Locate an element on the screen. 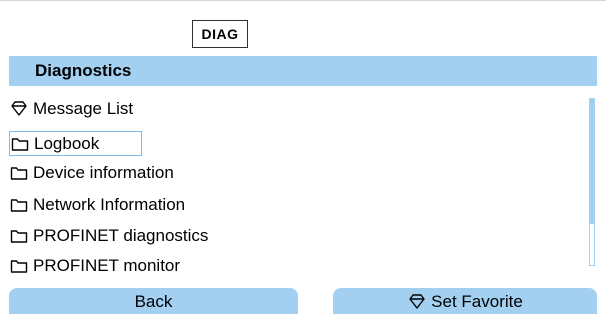 The image size is (606, 314). back-button: Back is located at coordinates (153, 301).